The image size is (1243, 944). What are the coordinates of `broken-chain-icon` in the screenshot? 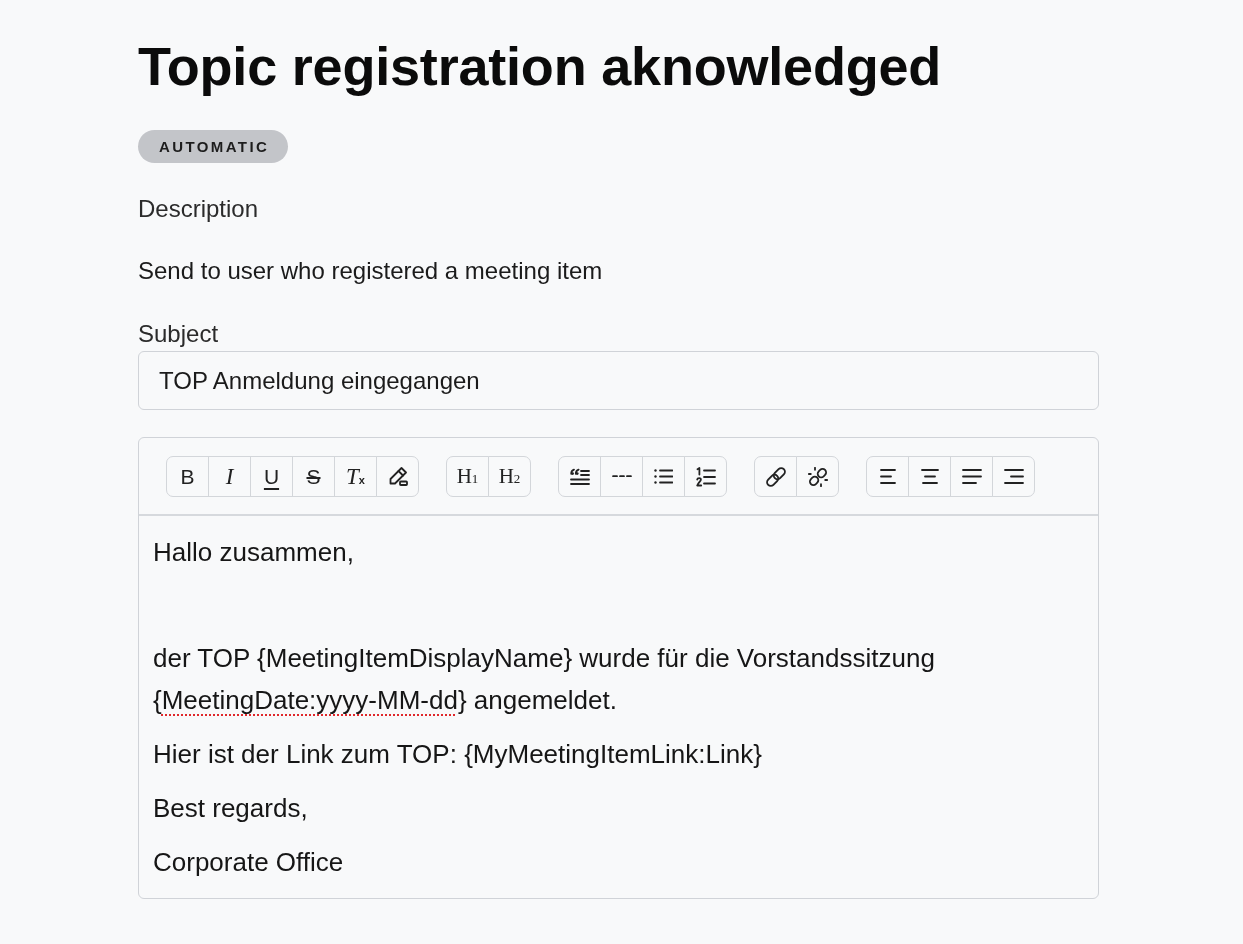 It's located at (817, 476).